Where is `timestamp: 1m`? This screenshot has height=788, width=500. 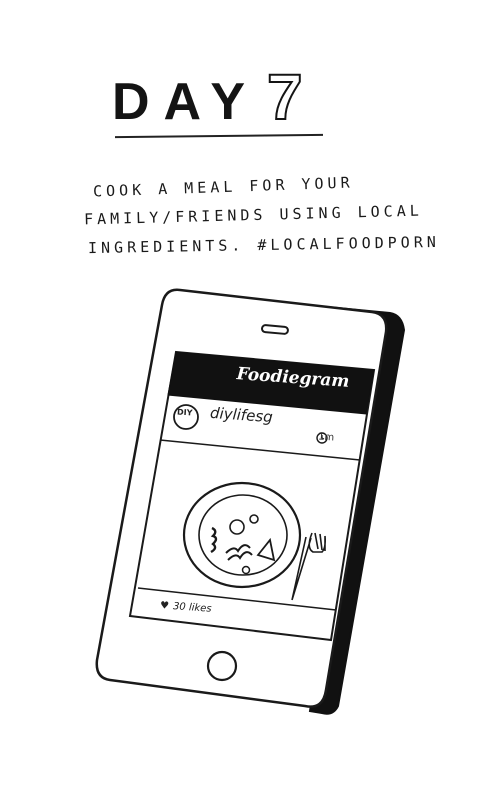
timestamp: 1m is located at coordinates (326, 437).